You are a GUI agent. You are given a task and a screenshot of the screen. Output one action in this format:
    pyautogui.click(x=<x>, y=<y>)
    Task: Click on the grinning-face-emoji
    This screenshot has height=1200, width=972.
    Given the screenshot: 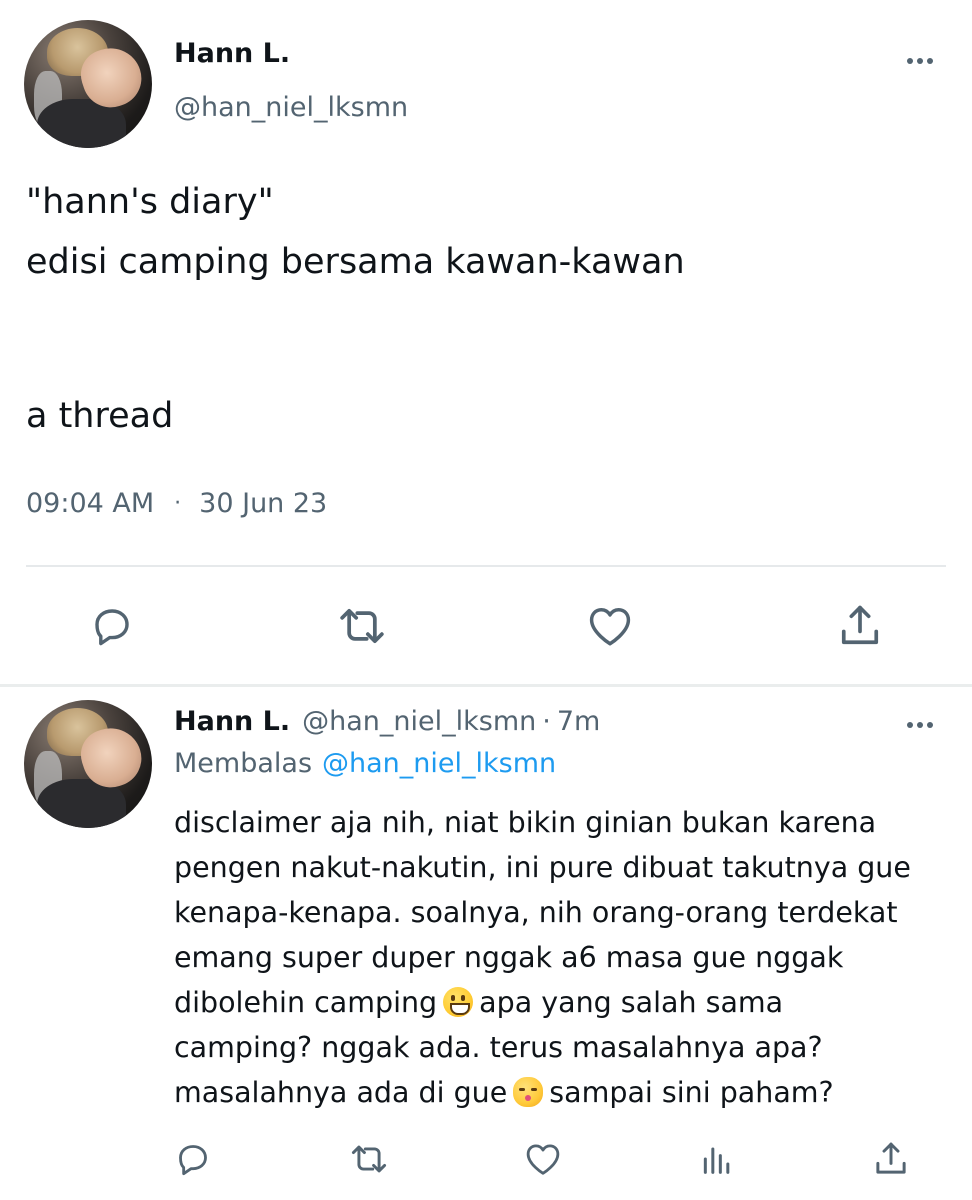 What is the action you would take?
    pyautogui.click(x=458, y=1002)
    